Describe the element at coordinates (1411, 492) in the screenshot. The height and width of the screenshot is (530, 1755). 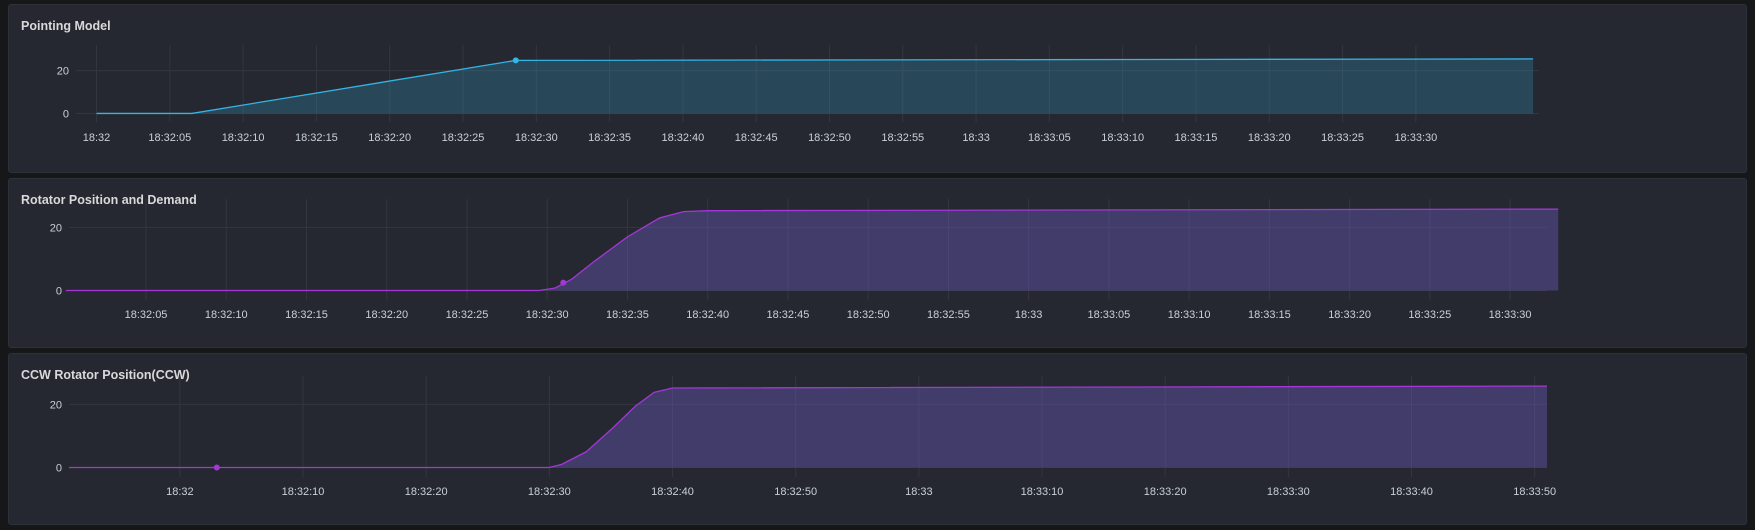
I see `x-tick-label: 18:33:40` at that location.